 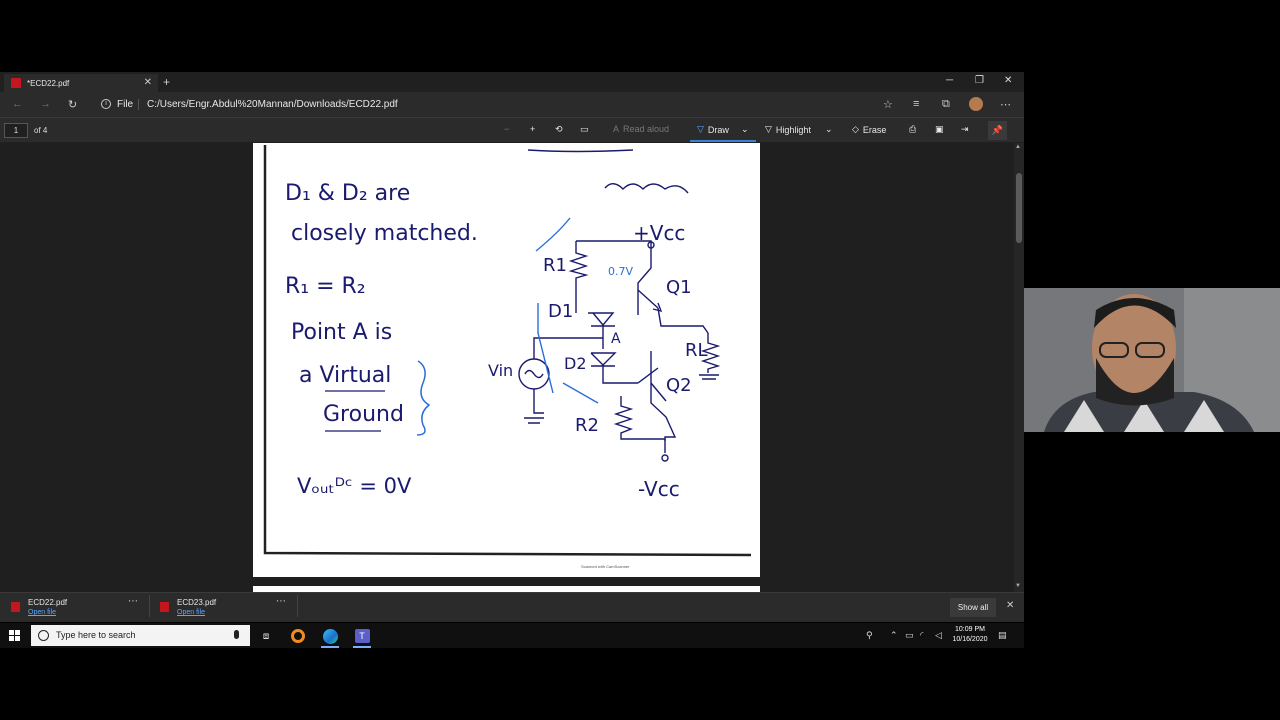 I want to click on bullet-closely-matched: closely matched., so click(x=384, y=233).